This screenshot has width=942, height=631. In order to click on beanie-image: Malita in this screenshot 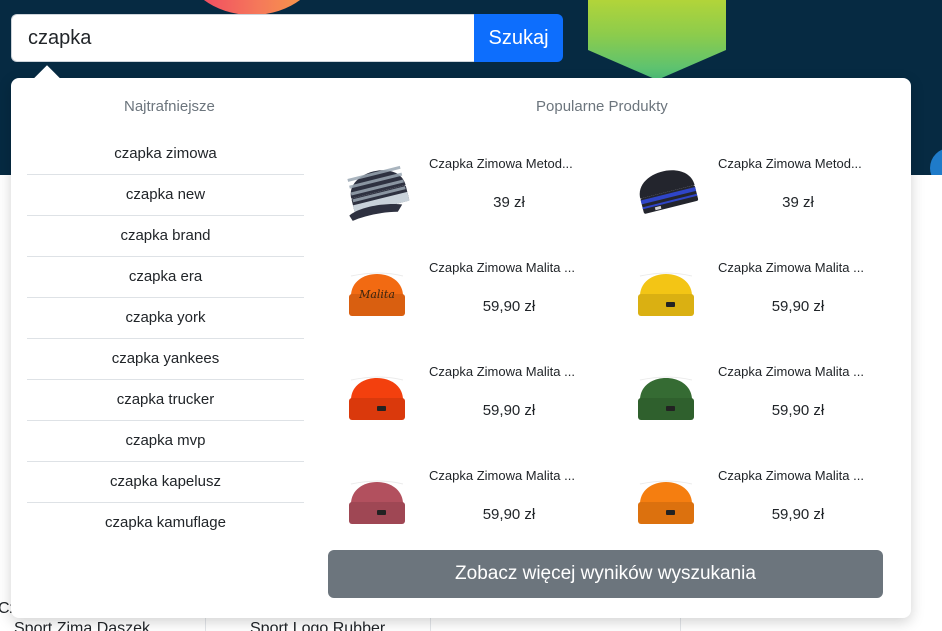, I will do `click(377, 294)`.